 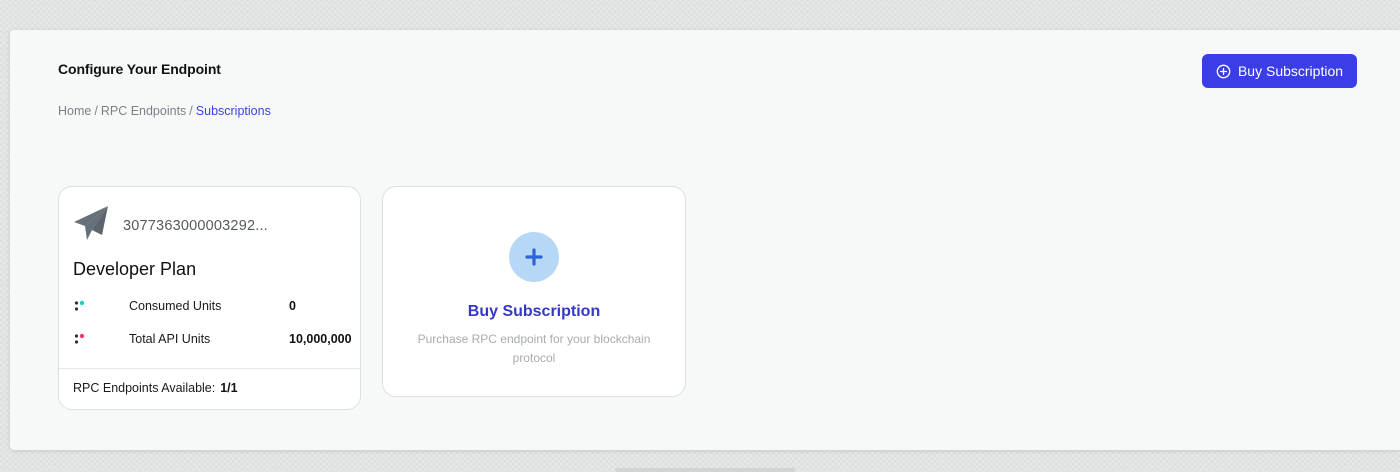 What do you see at coordinates (1290, 71) in the screenshot?
I see `buy-subscription-button-label: Buy Subscription` at bounding box center [1290, 71].